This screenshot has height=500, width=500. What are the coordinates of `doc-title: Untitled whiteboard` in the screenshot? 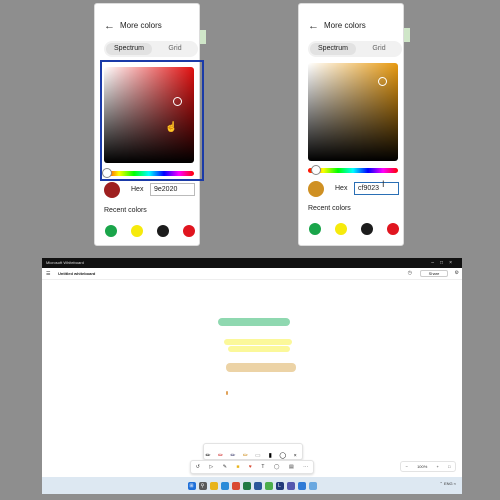 It's located at (76, 273).